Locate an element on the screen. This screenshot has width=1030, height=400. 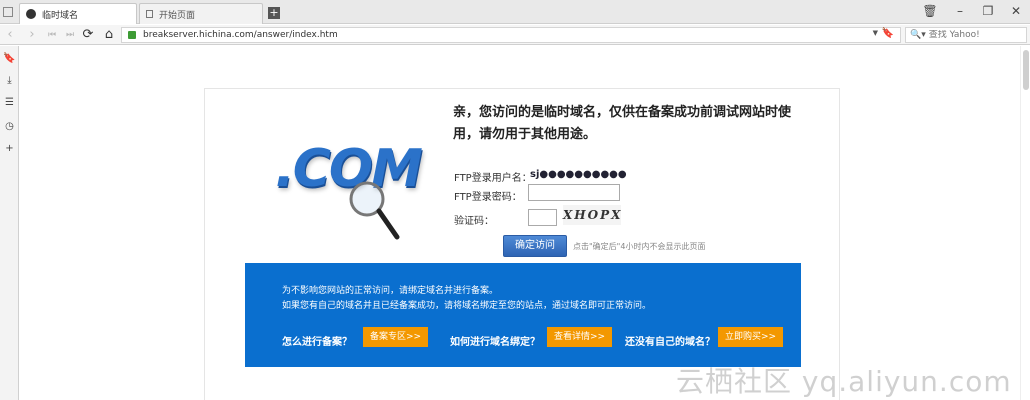
tab-start-page: 开始页面 is located at coordinates (201, 13).